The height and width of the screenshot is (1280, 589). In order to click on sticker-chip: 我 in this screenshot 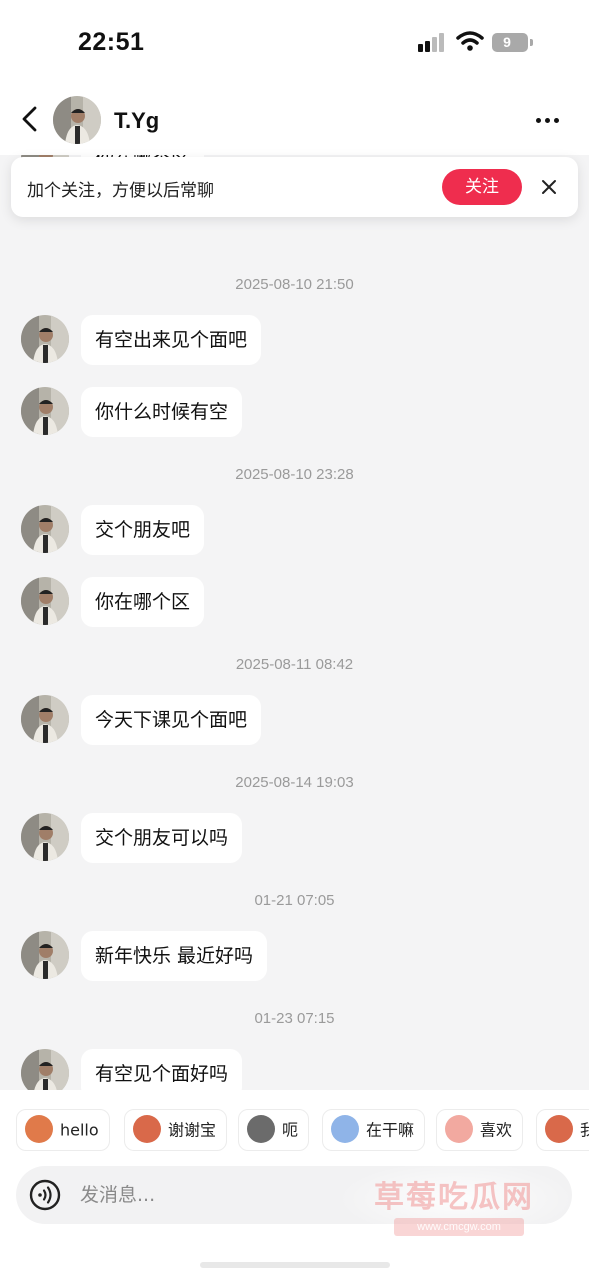, I will do `click(562, 1130)`.